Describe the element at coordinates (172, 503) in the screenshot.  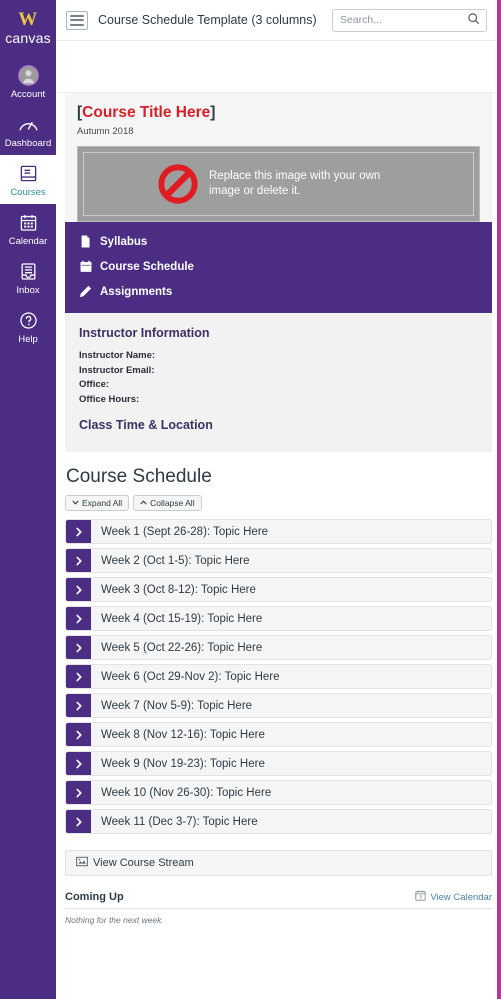
I see `collapse-all-label: Collapse All` at that location.